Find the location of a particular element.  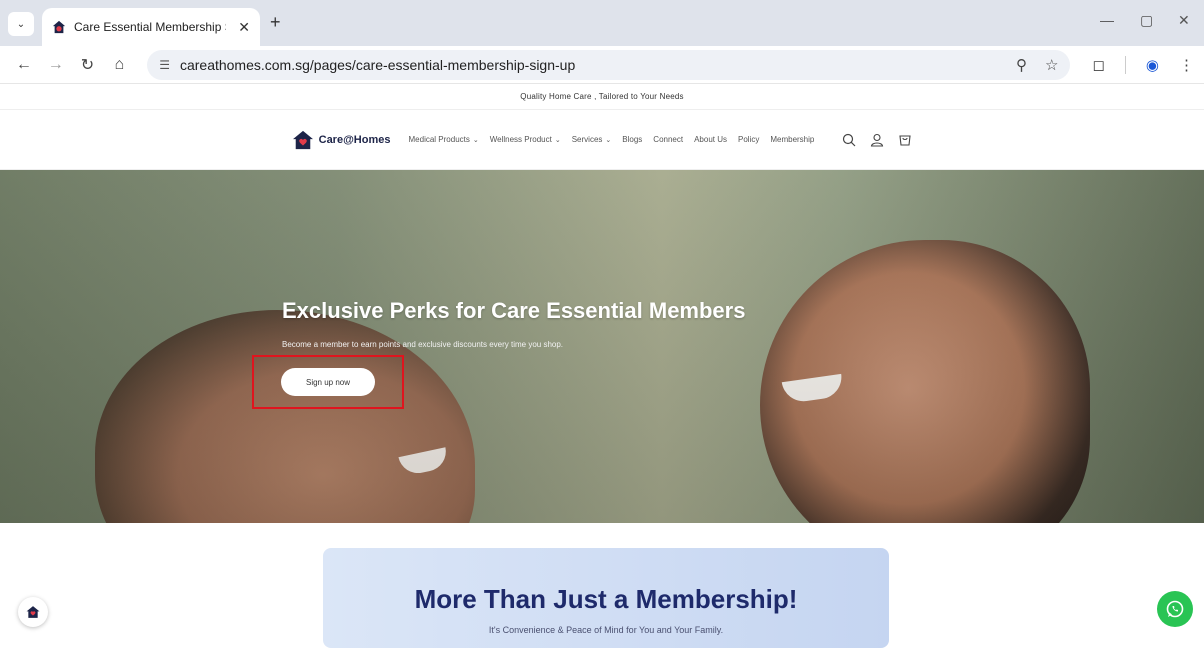

nav-item-services: Services ⌄ is located at coordinates (592, 139).